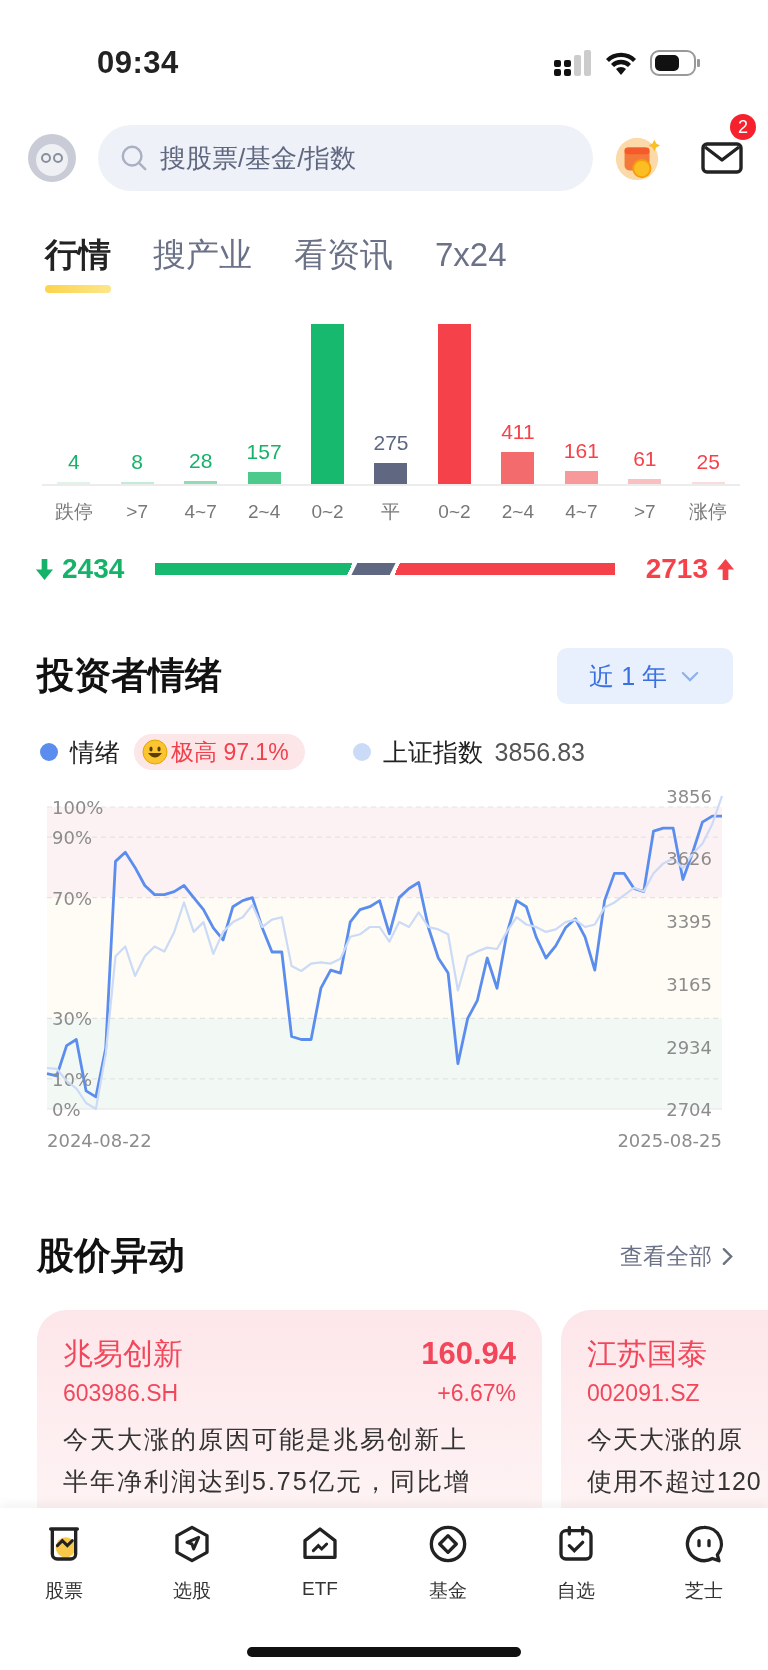 This screenshot has width=768, height=1670. I want to click on battery-icon, so click(675, 63).